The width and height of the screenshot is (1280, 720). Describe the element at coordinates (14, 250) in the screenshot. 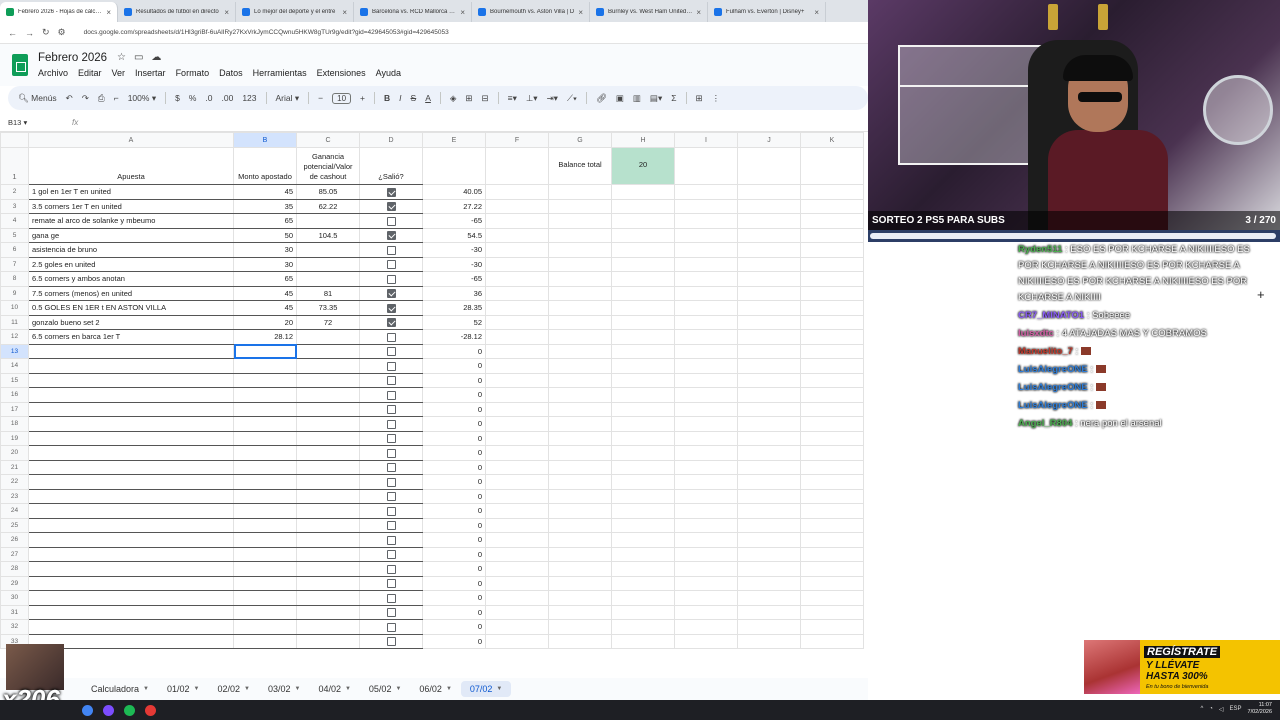

I see `row-number: 6` at that location.